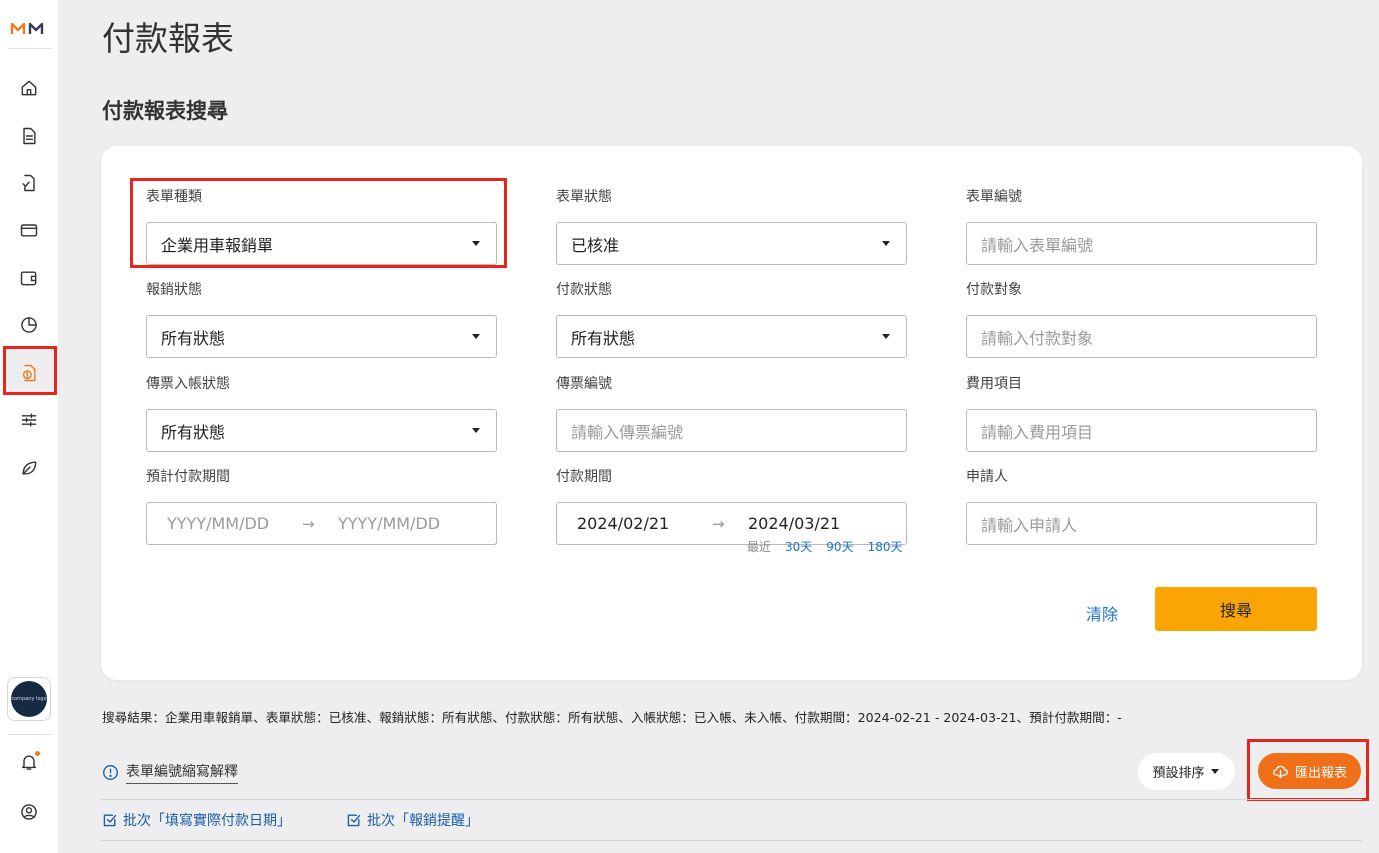  I want to click on payment-period-field: 付款期間 2024/02/21 → 2024/03/21, so click(731, 506).